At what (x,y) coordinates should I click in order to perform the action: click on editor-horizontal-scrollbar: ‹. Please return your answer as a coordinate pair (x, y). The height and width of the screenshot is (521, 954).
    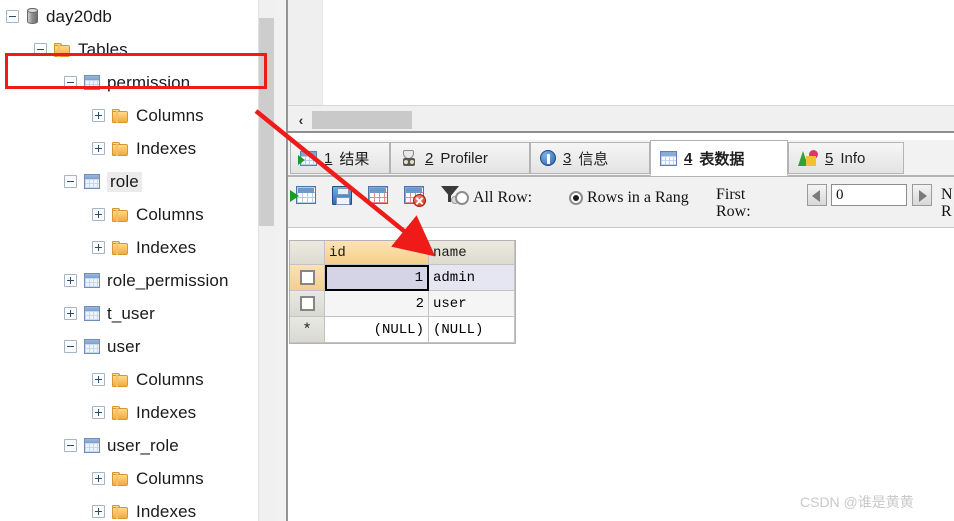
    Looking at the image, I should click on (621, 119).